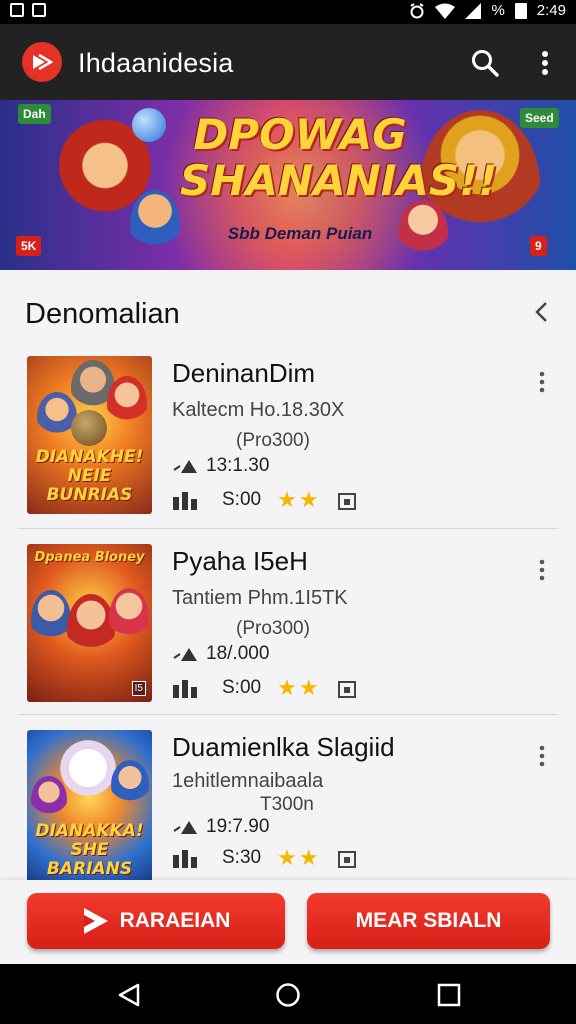  I want to click on badge-top-right: Seed, so click(539, 118).